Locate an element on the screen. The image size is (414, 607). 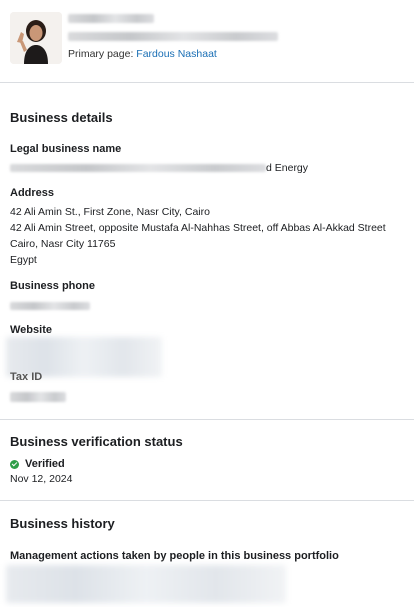
business-phone-label: Business phone is located at coordinates (52, 286).